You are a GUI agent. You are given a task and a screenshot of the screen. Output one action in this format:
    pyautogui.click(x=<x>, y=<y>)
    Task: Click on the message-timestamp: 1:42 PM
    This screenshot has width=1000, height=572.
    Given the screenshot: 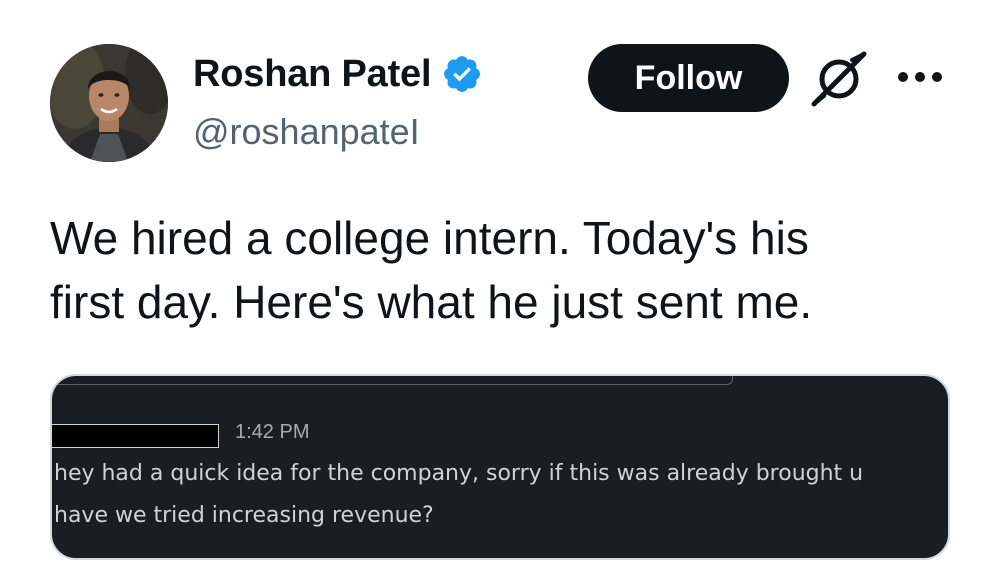 What is the action you would take?
    pyautogui.click(x=272, y=432)
    